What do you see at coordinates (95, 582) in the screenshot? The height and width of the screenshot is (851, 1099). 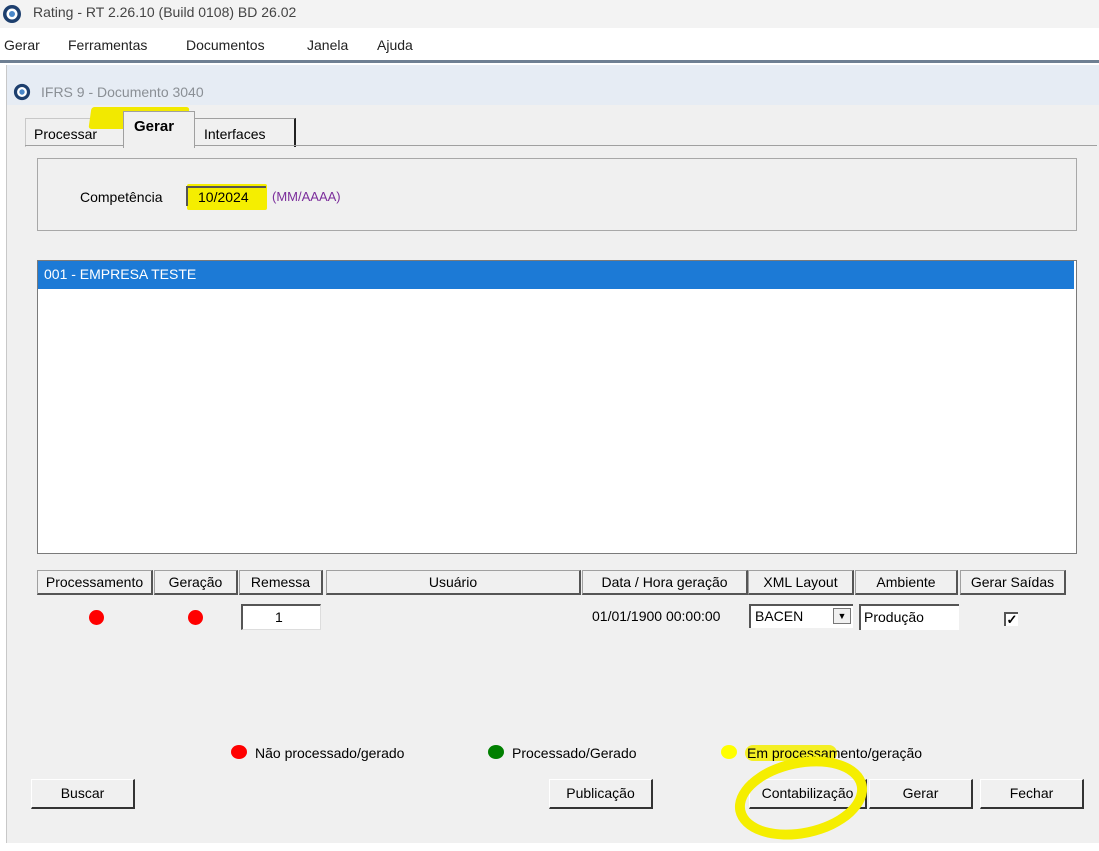 I see `col-header-processamento: Processamento` at bounding box center [95, 582].